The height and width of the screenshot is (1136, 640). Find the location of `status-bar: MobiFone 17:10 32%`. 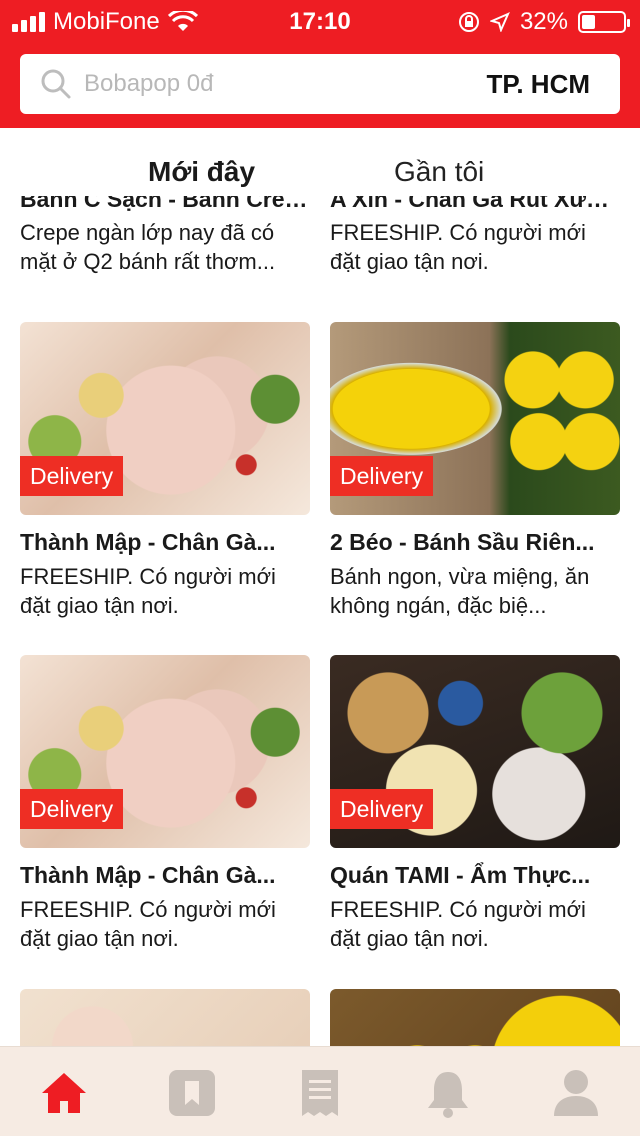

status-bar: MobiFone 17:10 32% is located at coordinates (320, 21).